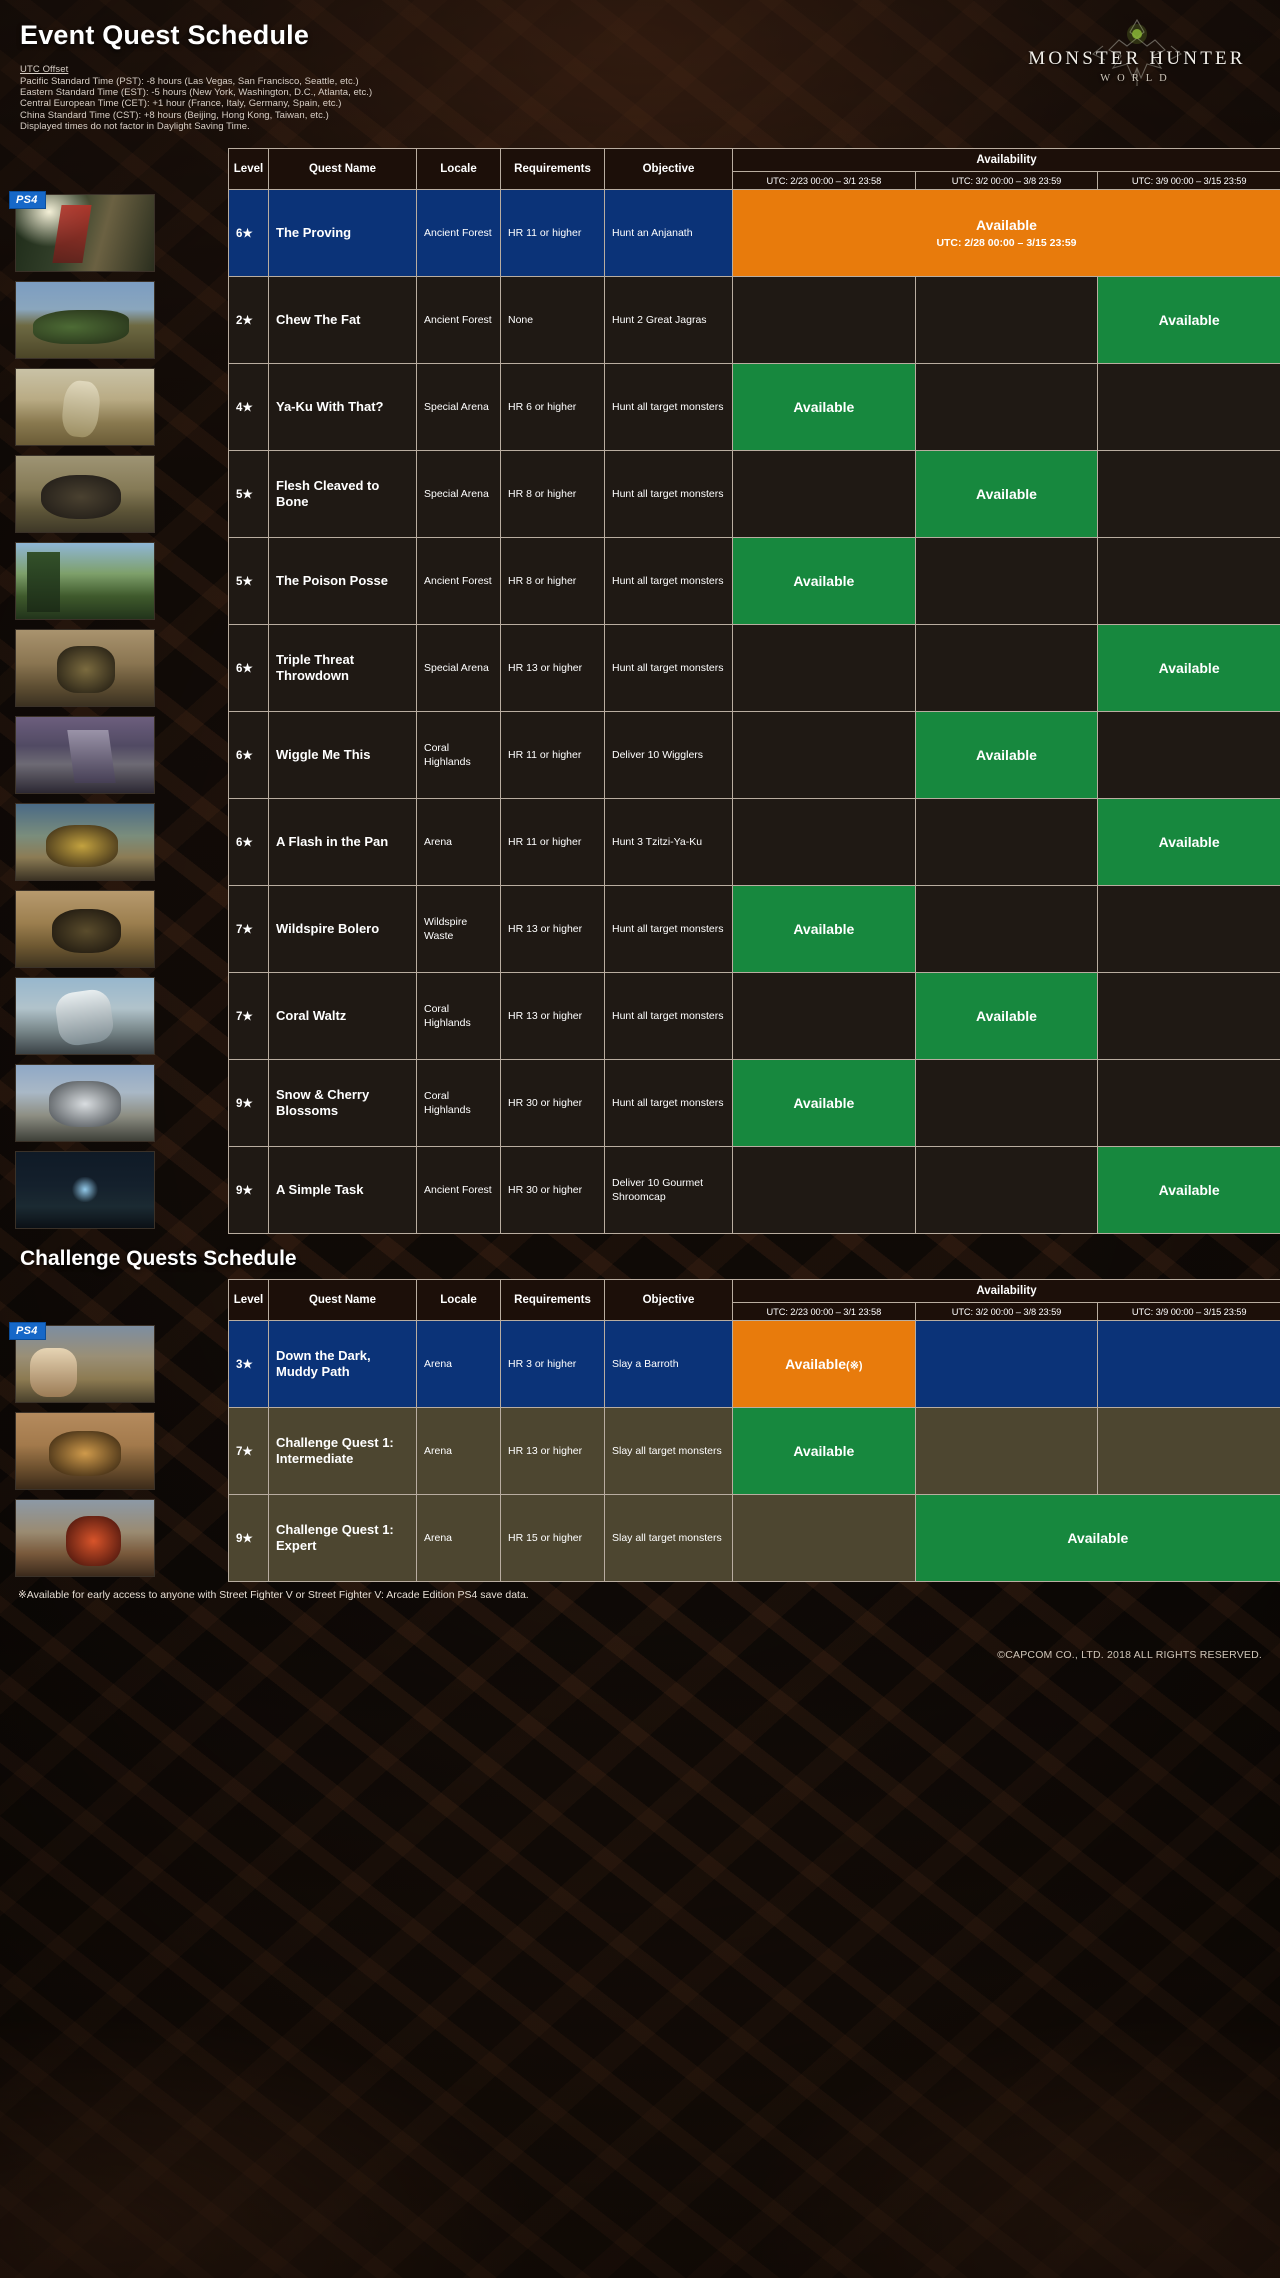 Image resolution: width=1280 pixels, height=2278 pixels. I want to click on col-header-level: Level, so click(248, 1300).